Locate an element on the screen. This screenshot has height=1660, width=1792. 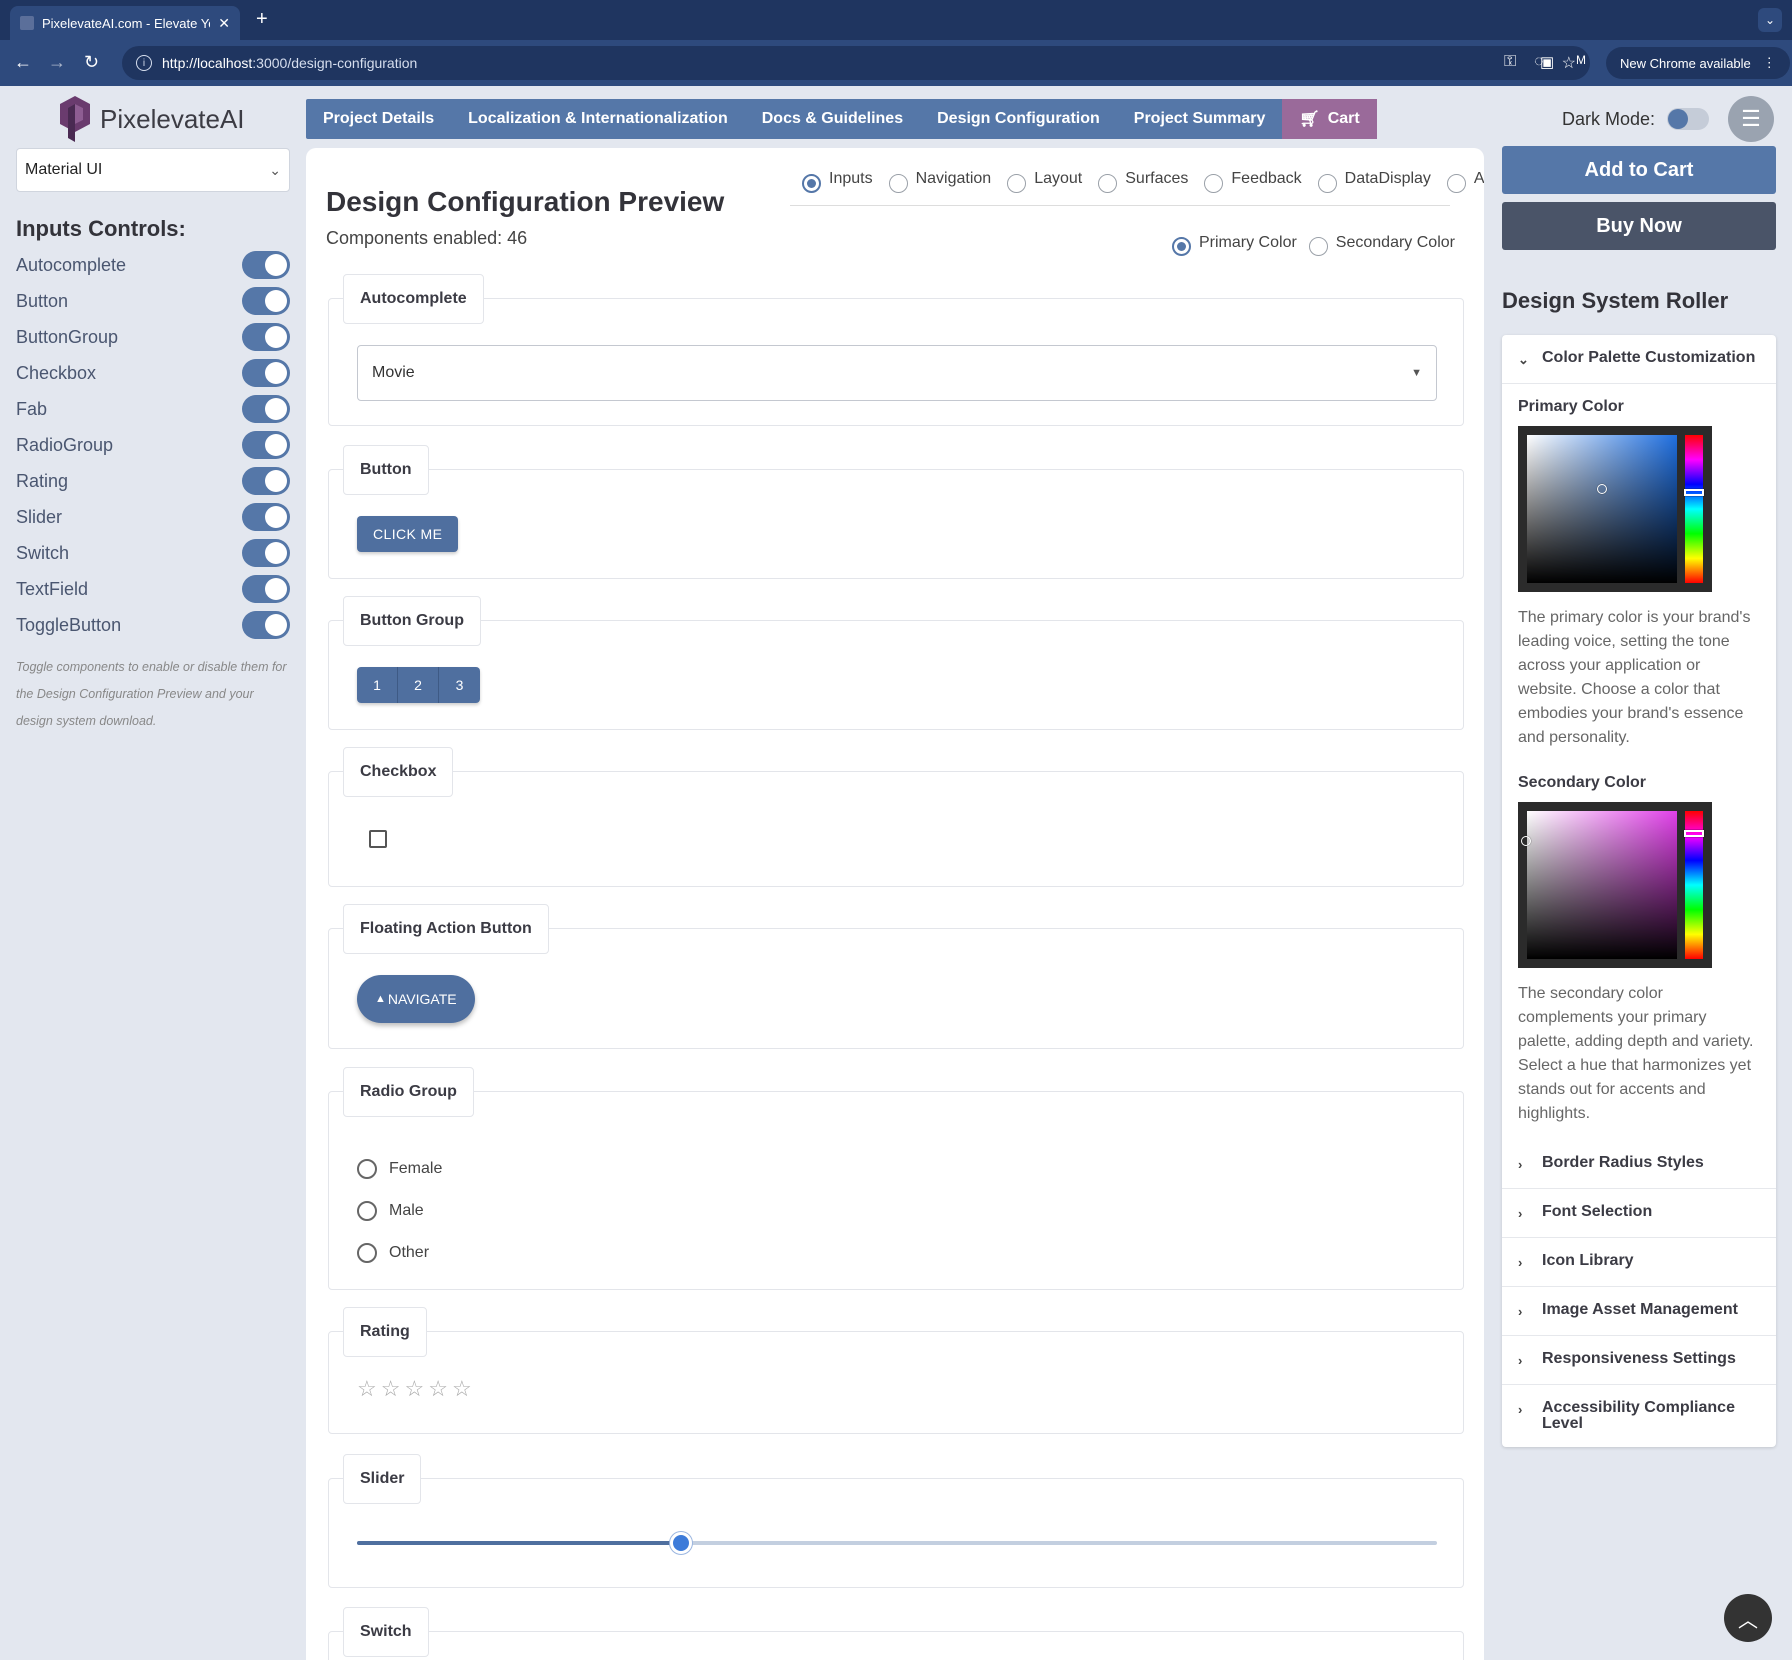
close-tab-icon: ✕ is located at coordinates (224, 23).